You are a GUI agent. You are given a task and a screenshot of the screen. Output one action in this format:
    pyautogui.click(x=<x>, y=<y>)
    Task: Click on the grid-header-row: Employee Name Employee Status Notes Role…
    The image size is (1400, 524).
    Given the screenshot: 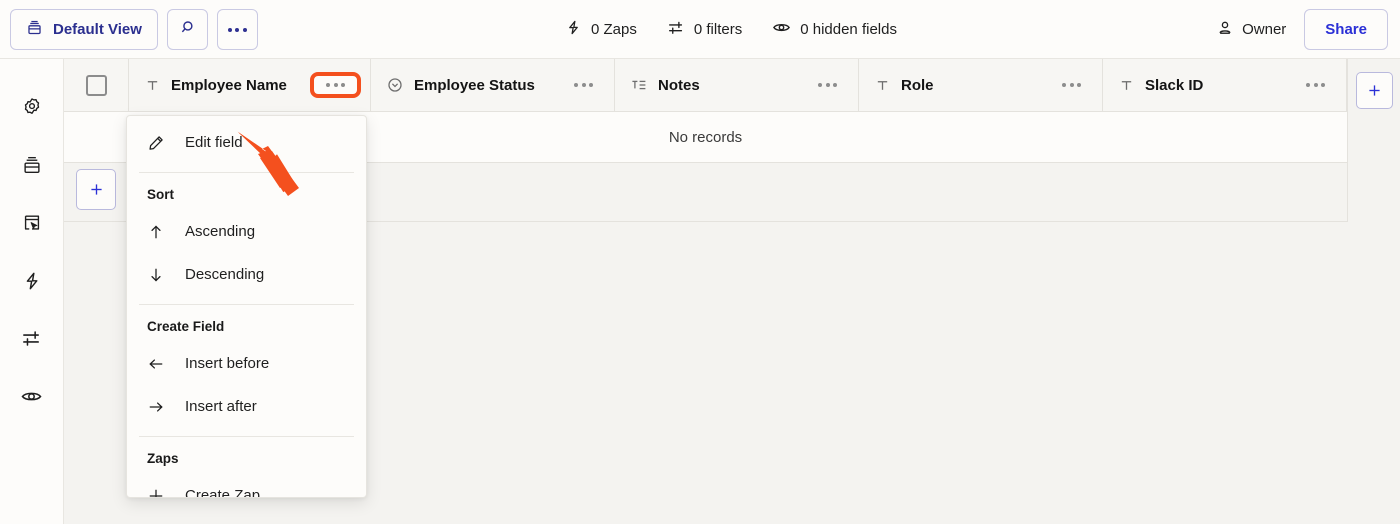 What is the action you would take?
    pyautogui.click(x=705, y=85)
    